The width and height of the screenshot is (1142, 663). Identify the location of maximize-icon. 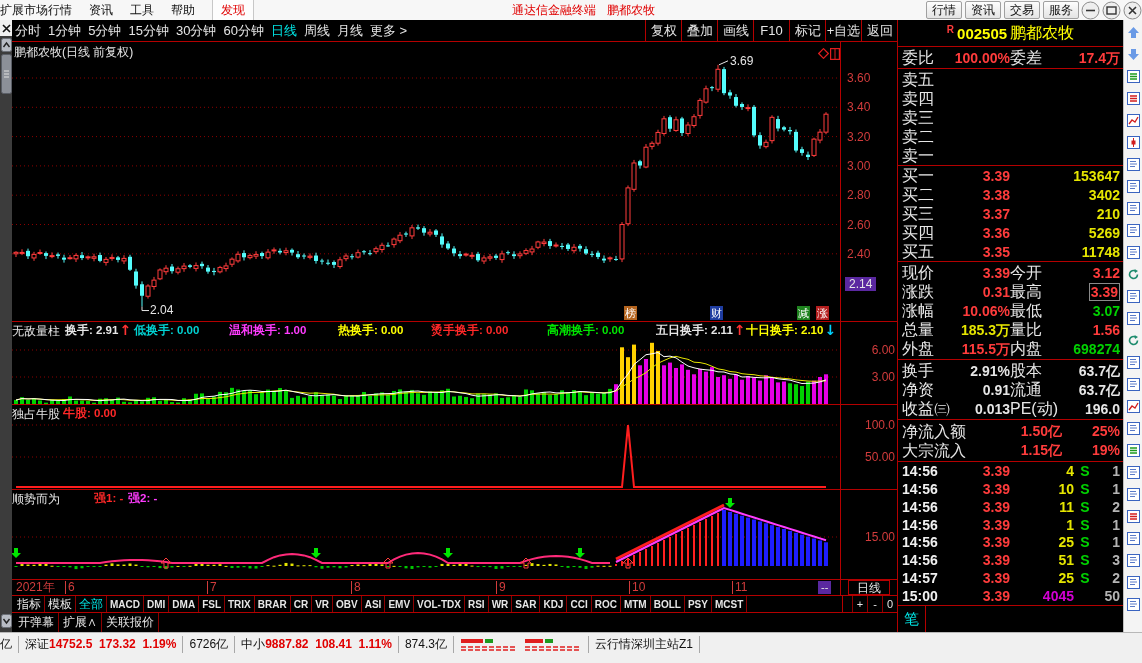
(1111, 10).